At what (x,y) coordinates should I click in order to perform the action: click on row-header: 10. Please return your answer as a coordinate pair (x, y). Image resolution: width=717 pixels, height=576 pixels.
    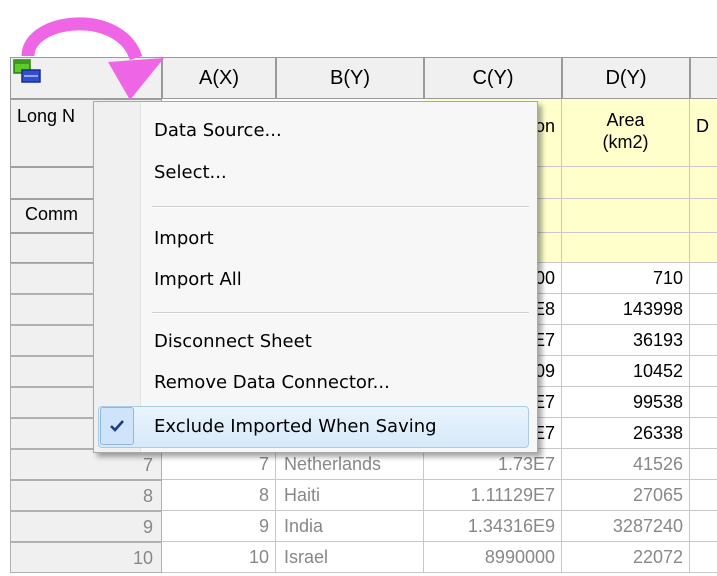
    Looking at the image, I should click on (86, 557).